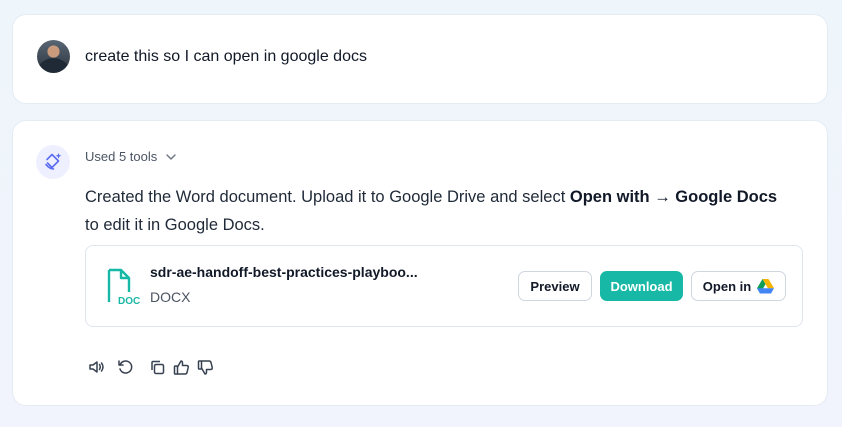 This screenshot has width=842, height=427. What do you see at coordinates (171, 157) in the screenshot?
I see `chevron-down-icon` at bounding box center [171, 157].